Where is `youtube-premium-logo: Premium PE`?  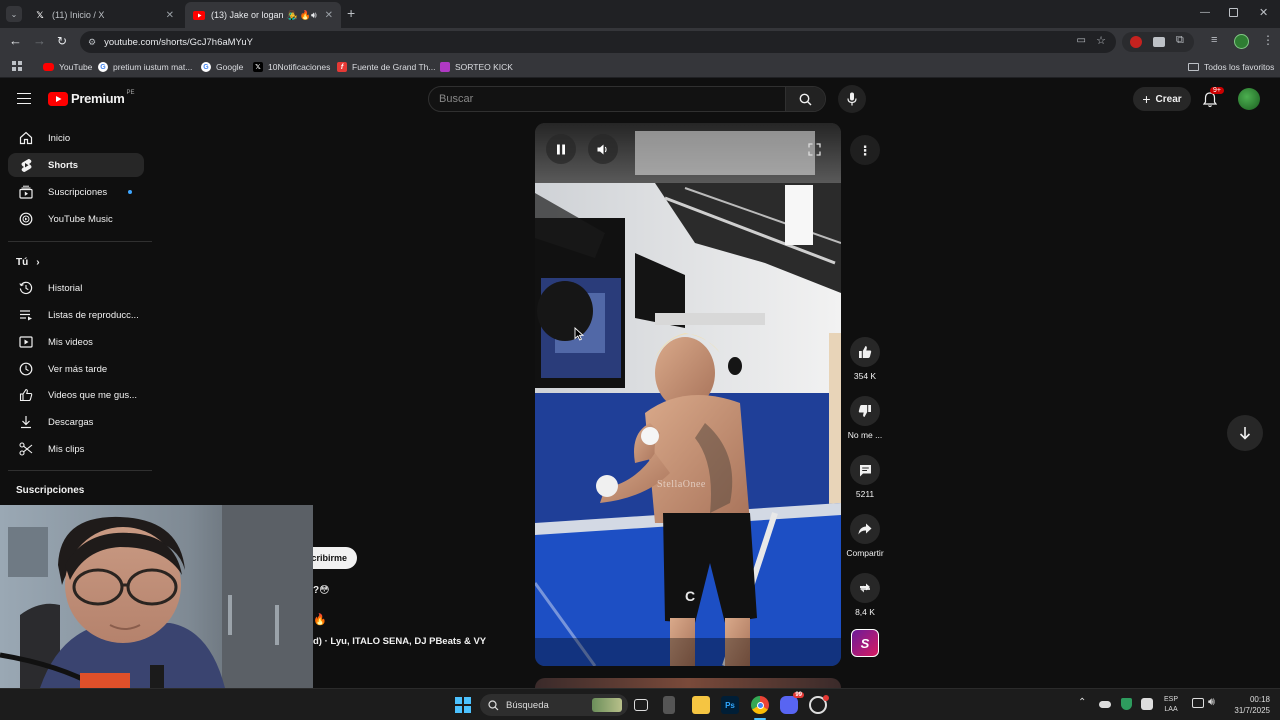
youtube-premium-logo: Premium PE is located at coordinates (91, 98).